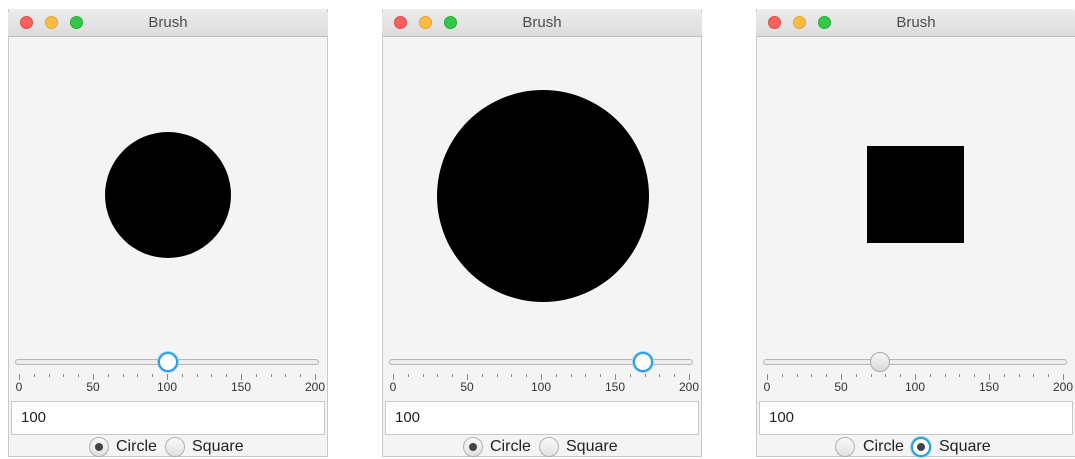 The width and height of the screenshot is (1075, 459). Describe the element at coordinates (915, 362) in the screenshot. I see `brush-size-slider` at that location.